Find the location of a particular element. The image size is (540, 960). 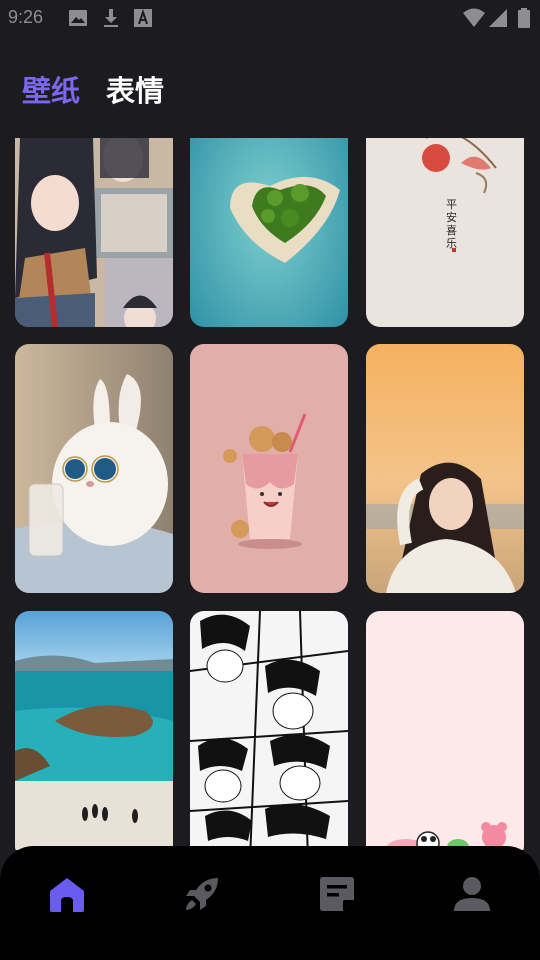

battery-icon is located at coordinates (524, 18).